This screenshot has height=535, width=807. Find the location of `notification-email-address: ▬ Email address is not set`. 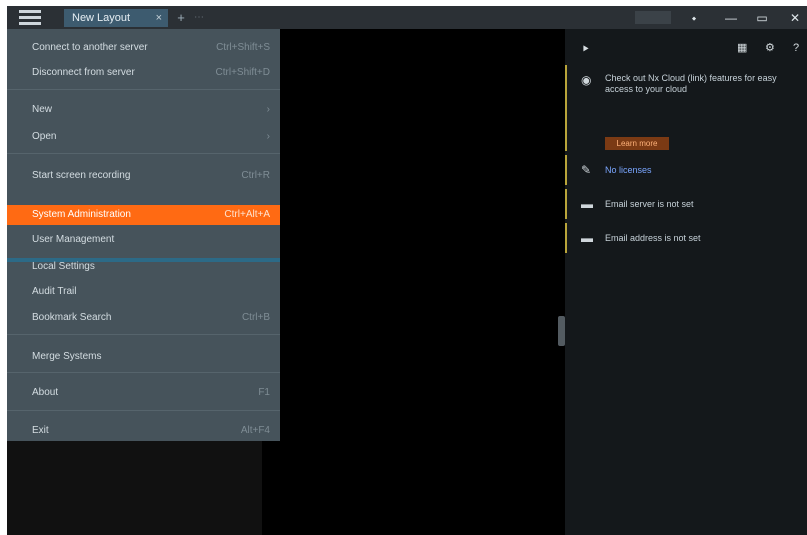

notification-email-address: ▬ Email address is not set is located at coordinates (686, 238).